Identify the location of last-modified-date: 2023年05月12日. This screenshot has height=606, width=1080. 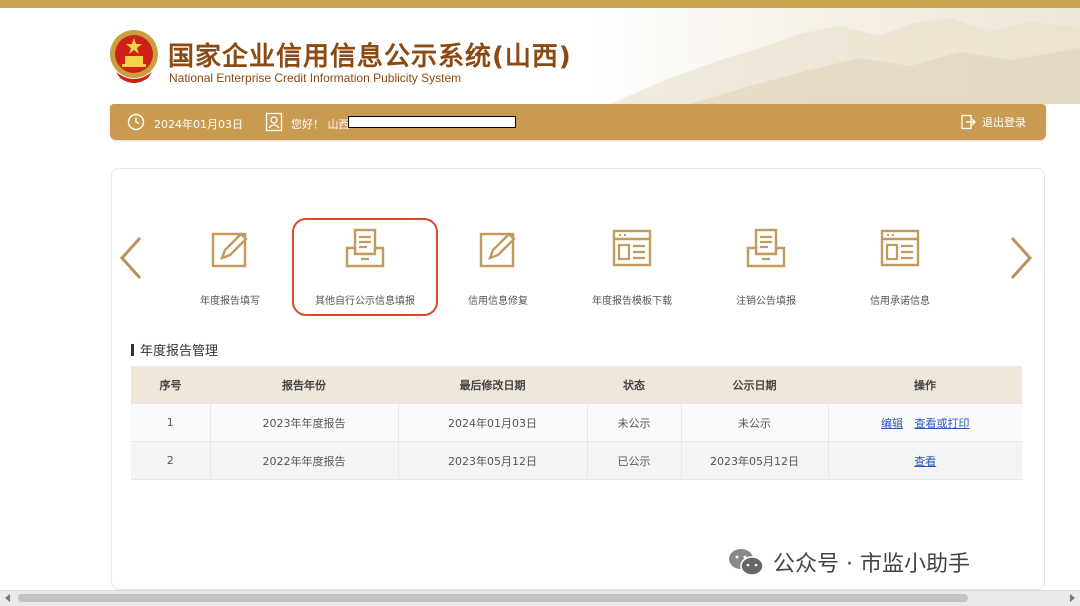
(493, 460).